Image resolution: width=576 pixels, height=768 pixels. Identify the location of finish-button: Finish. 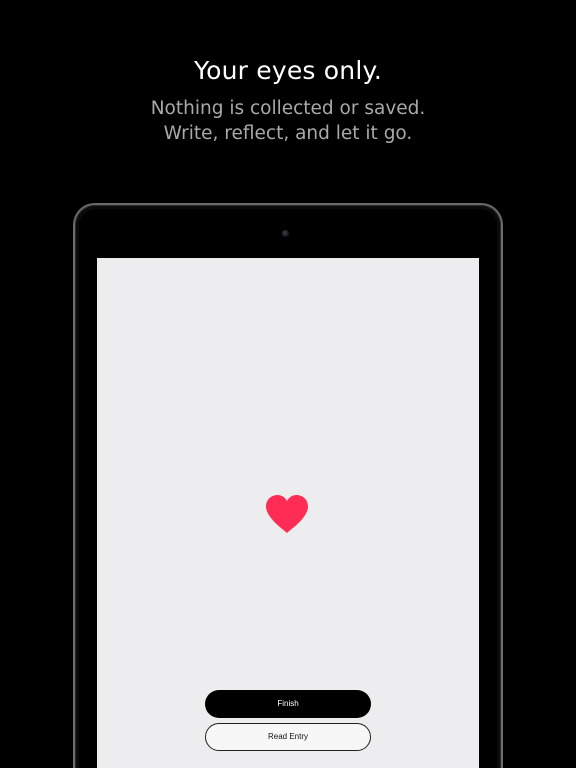
(288, 704).